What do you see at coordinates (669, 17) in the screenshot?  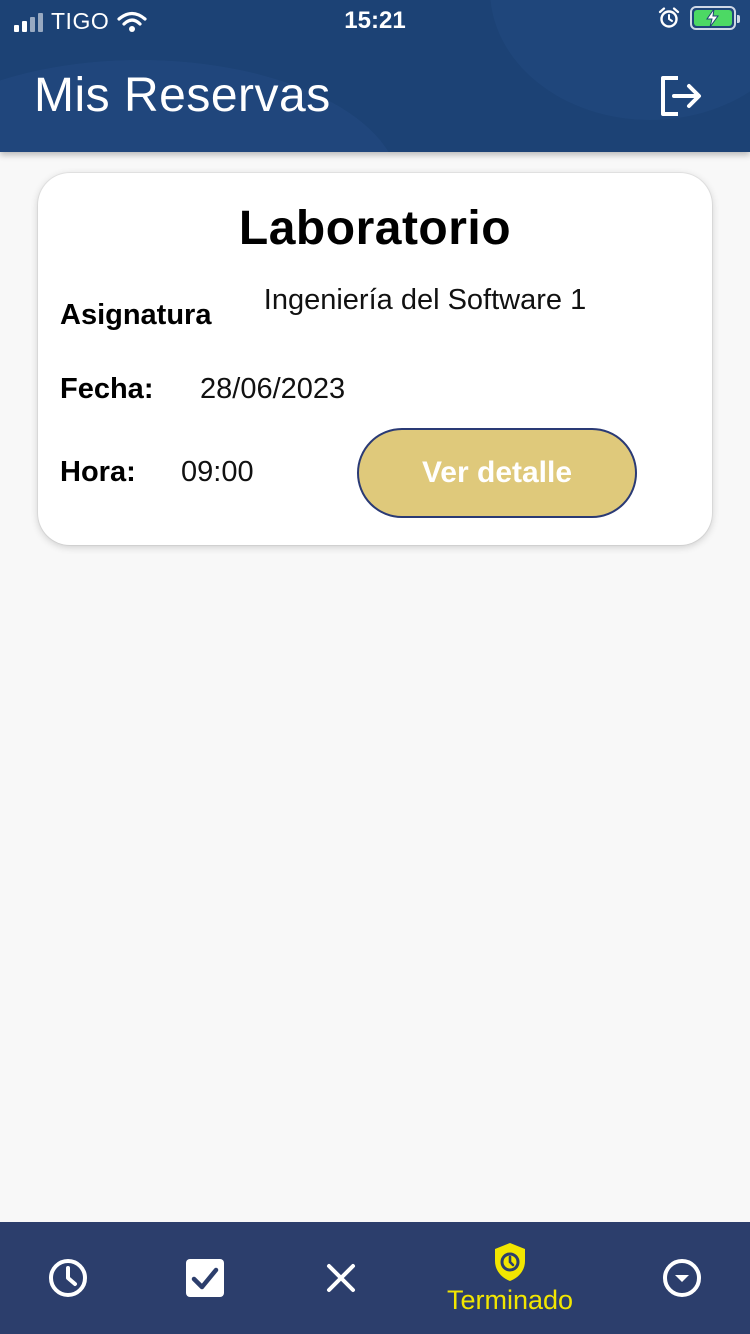 I see `alarm-icon` at bounding box center [669, 17].